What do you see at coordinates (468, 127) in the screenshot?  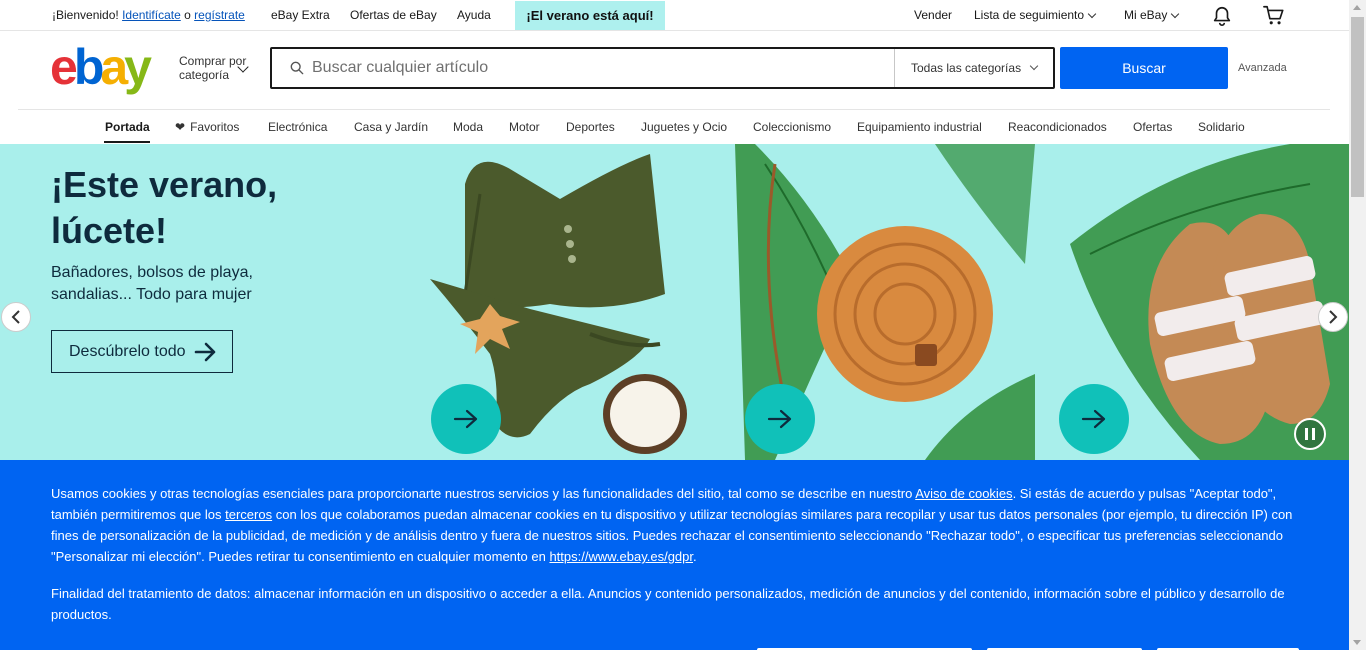 I see `nav-item-moda: Moda` at bounding box center [468, 127].